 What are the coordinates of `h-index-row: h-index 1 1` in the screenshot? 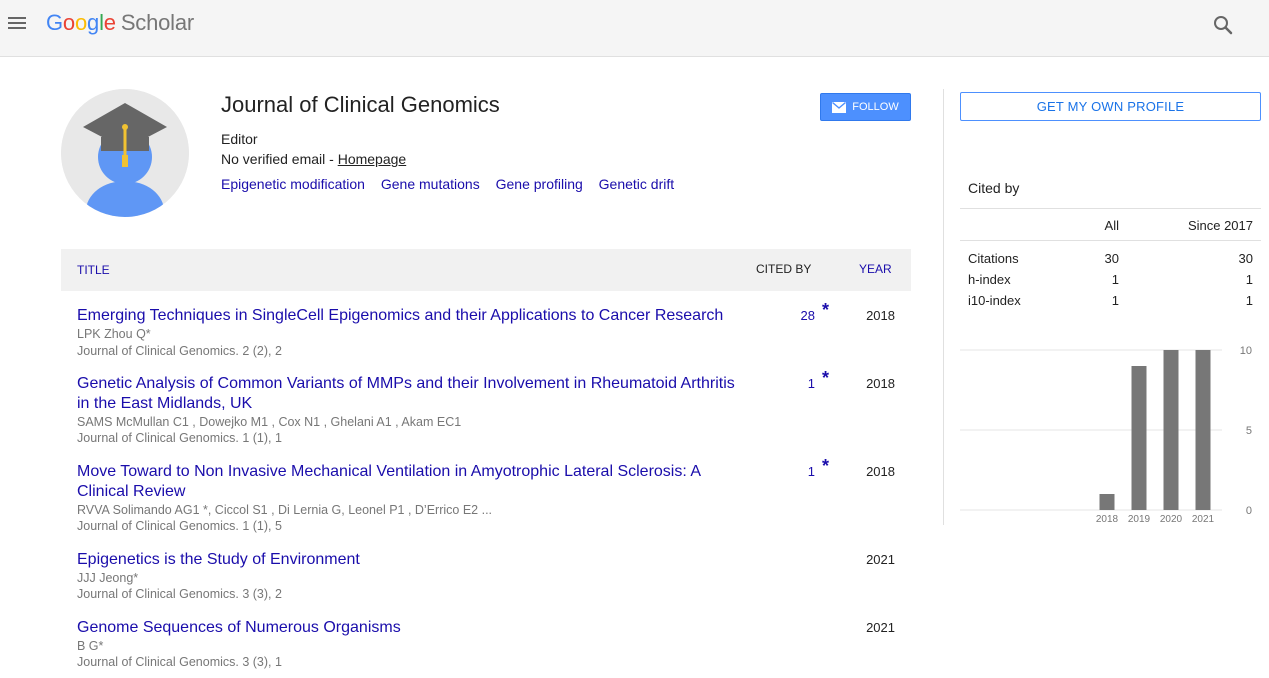 It's located at (1110, 274).